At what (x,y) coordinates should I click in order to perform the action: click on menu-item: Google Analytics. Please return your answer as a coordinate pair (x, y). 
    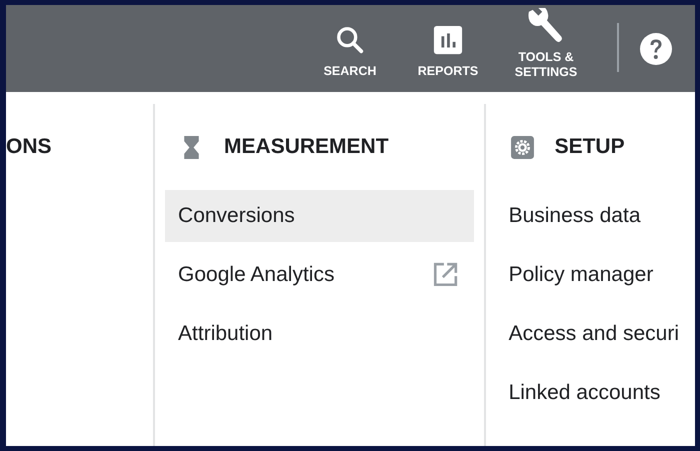
    Looking at the image, I should click on (319, 275).